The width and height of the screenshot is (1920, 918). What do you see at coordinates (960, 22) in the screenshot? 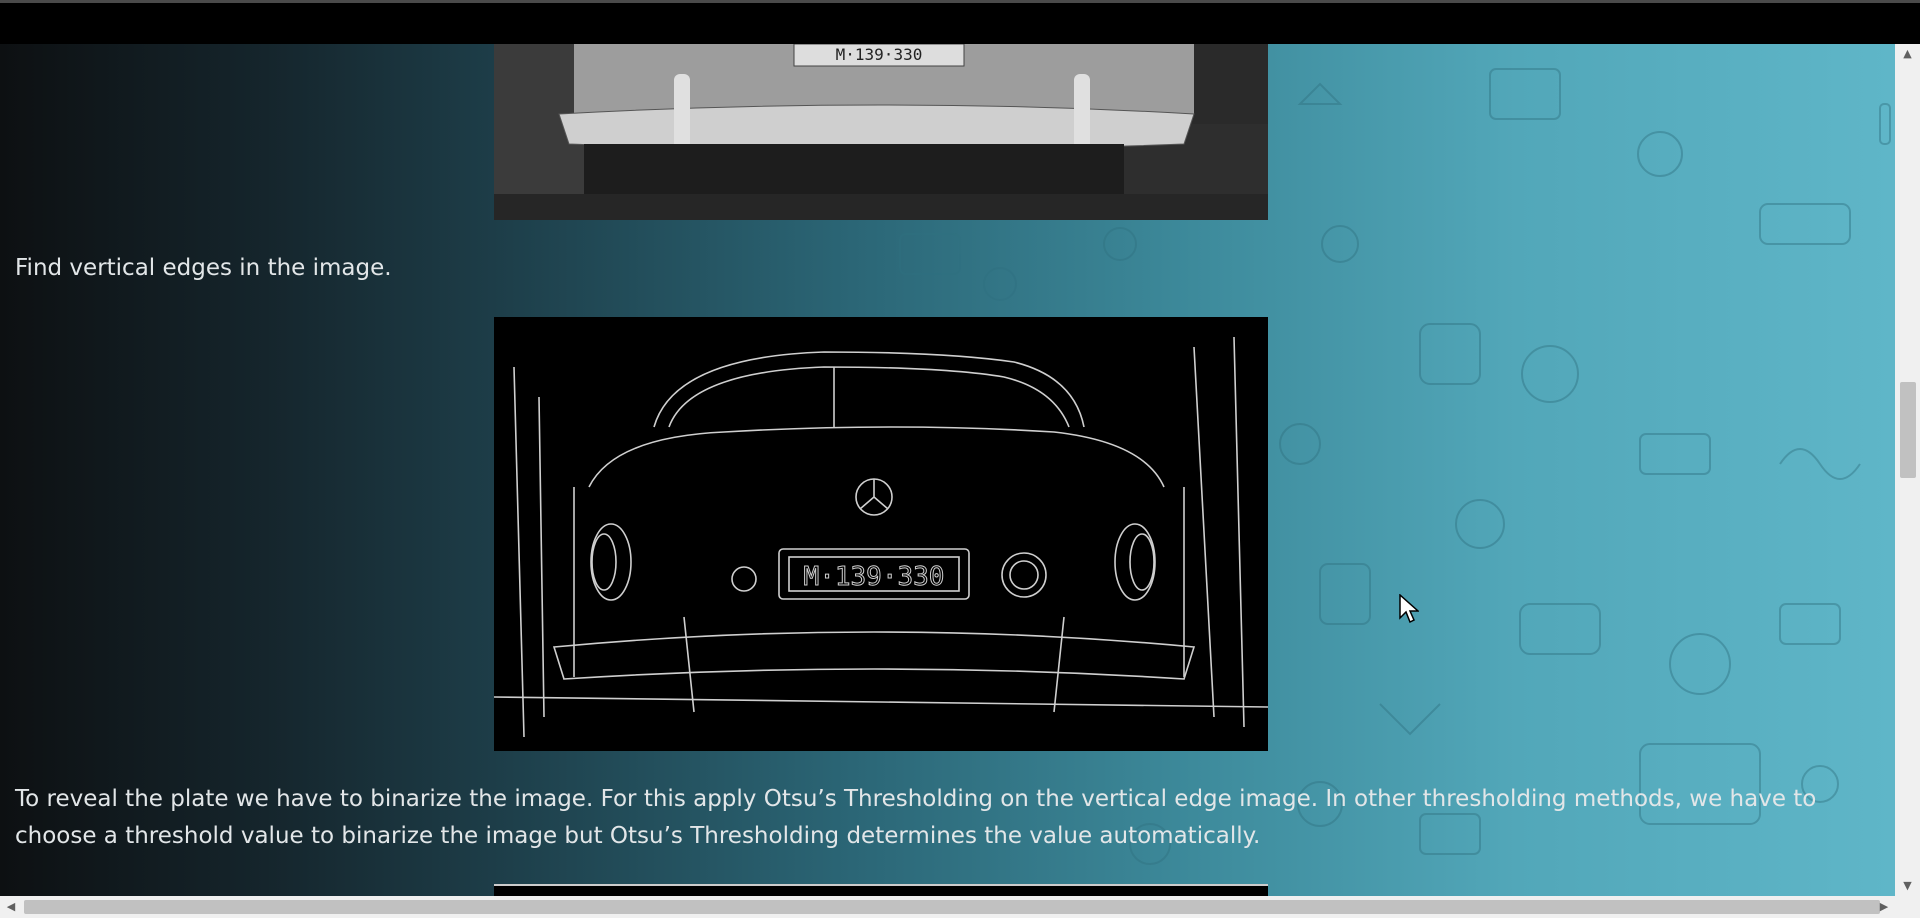
I see `browser-top-bar` at bounding box center [960, 22].